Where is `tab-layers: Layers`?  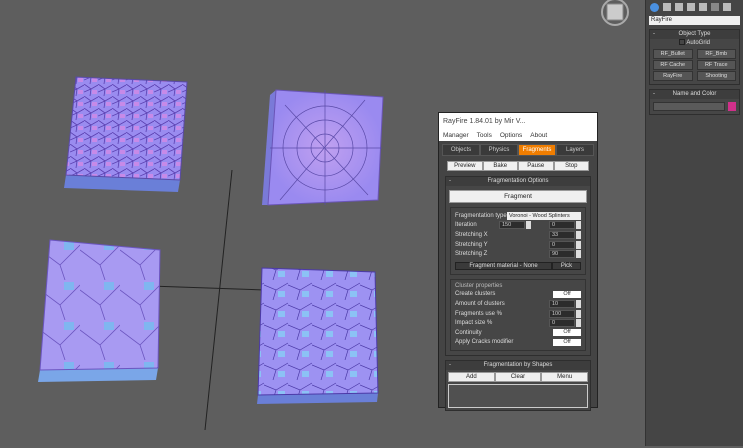
tab-layers: Layers is located at coordinates (575, 150).